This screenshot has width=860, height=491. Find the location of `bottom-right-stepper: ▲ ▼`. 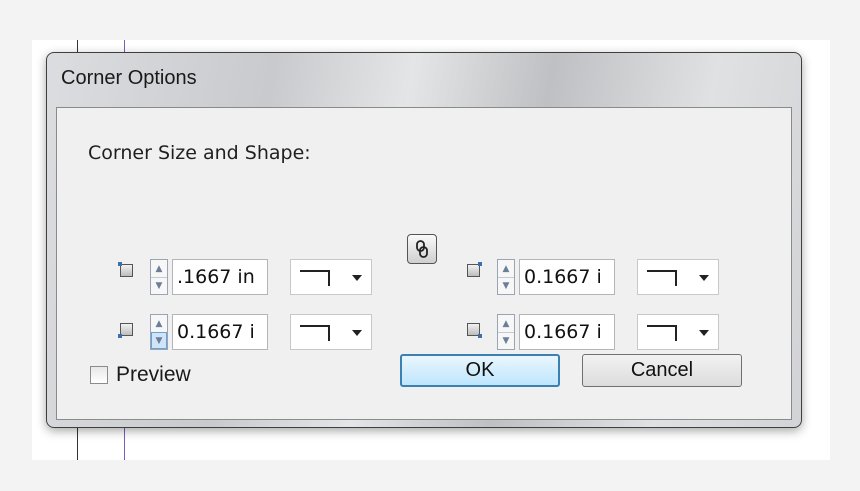

bottom-right-stepper: ▲ ▼ is located at coordinates (506, 332).